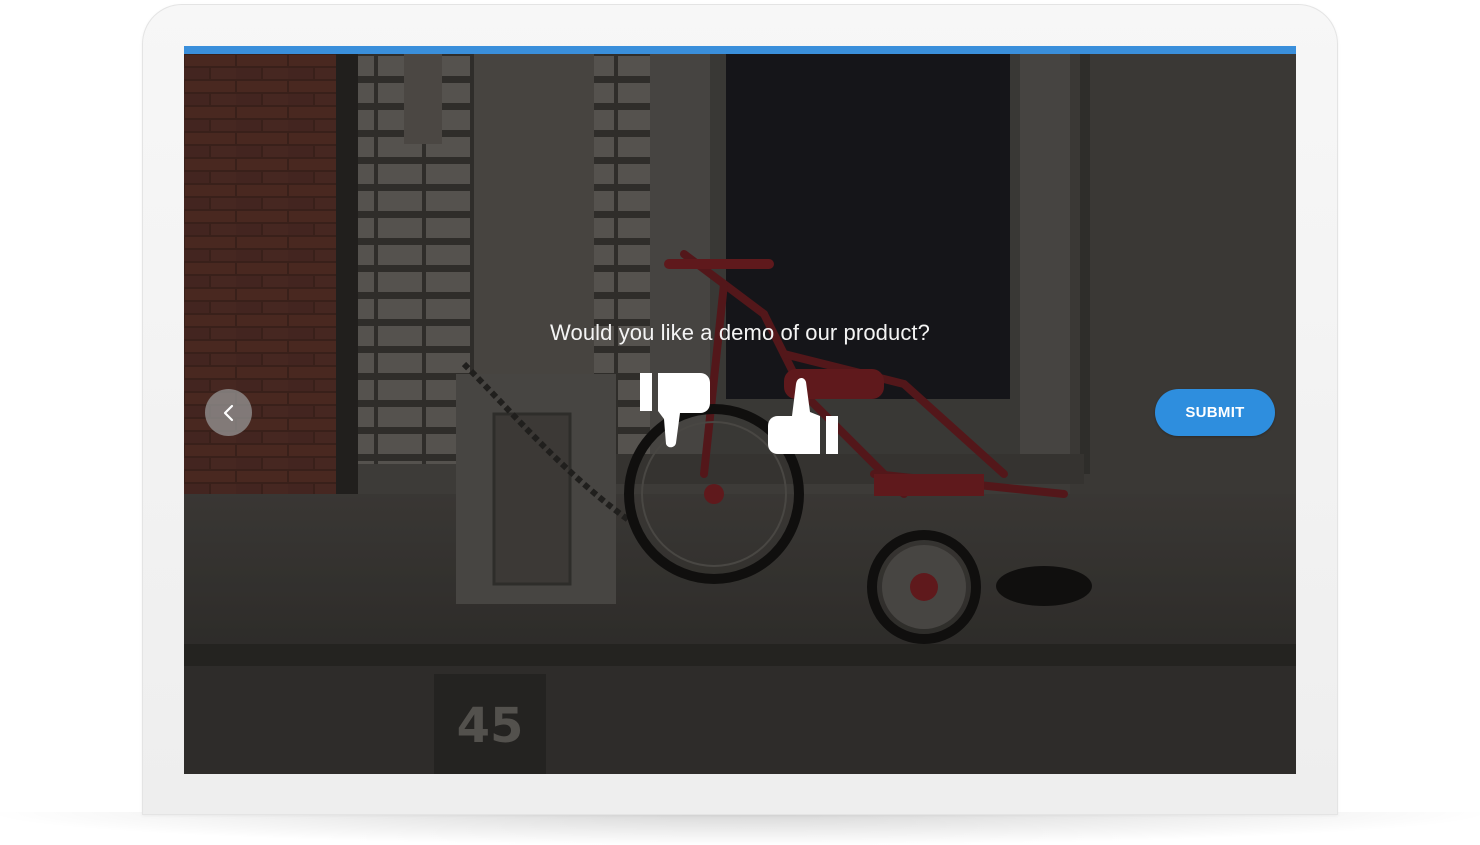 This screenshot has width=1480, height=845. I want to click on survey-question: Would you like a demo of our product?, so click(740, 332).